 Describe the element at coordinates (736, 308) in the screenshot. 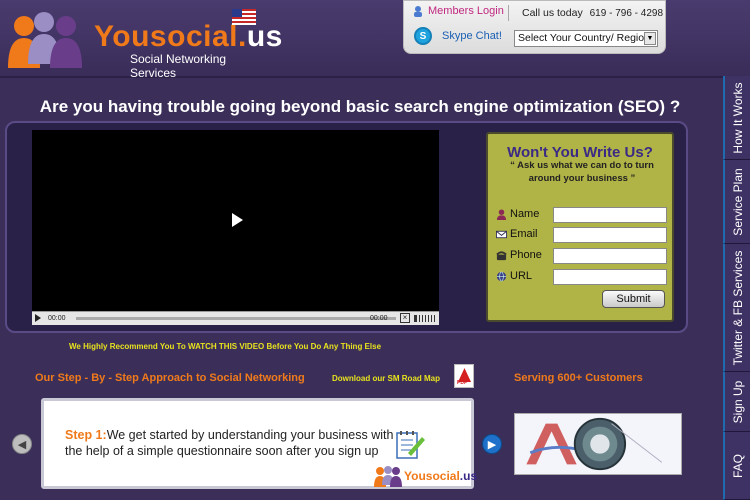

I see `tab-twitter-fb-services: Twitter & FB Services` at that location.